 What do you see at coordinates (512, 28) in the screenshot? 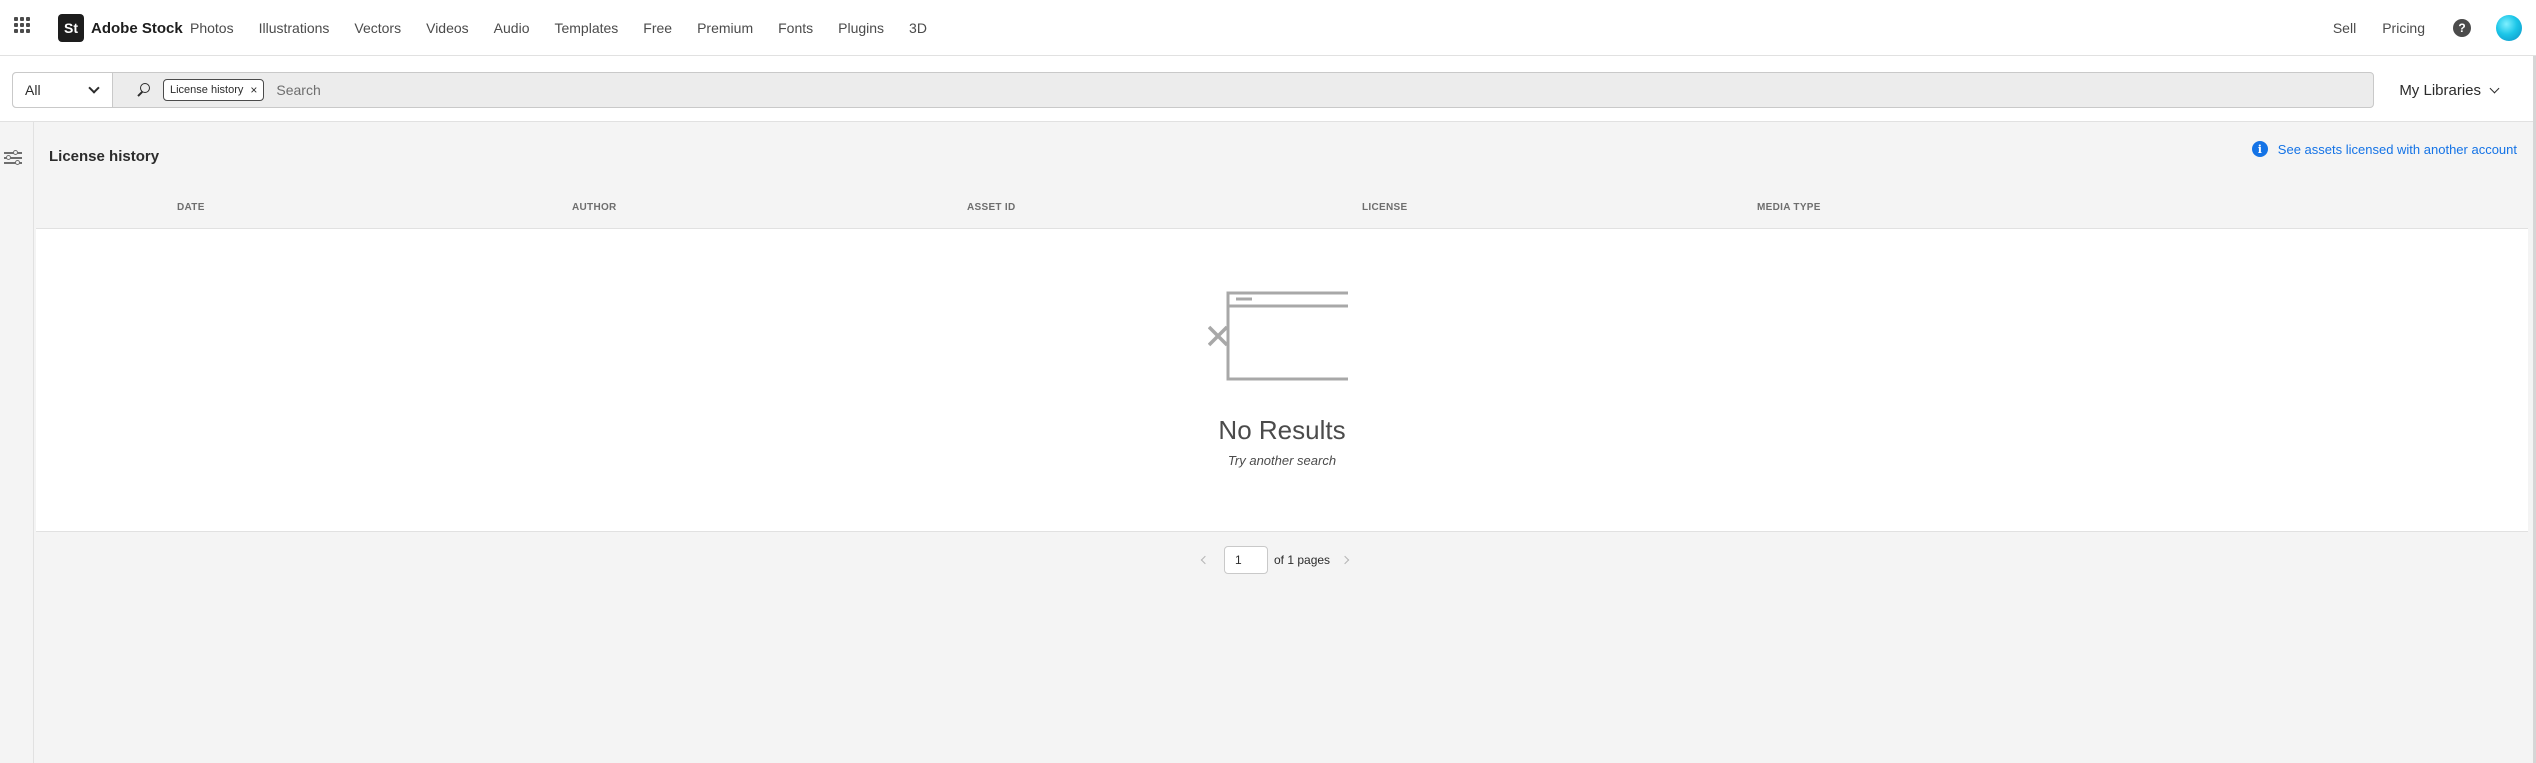
I see `nav-link-audio: Audio` at bounding box center [512, 28].